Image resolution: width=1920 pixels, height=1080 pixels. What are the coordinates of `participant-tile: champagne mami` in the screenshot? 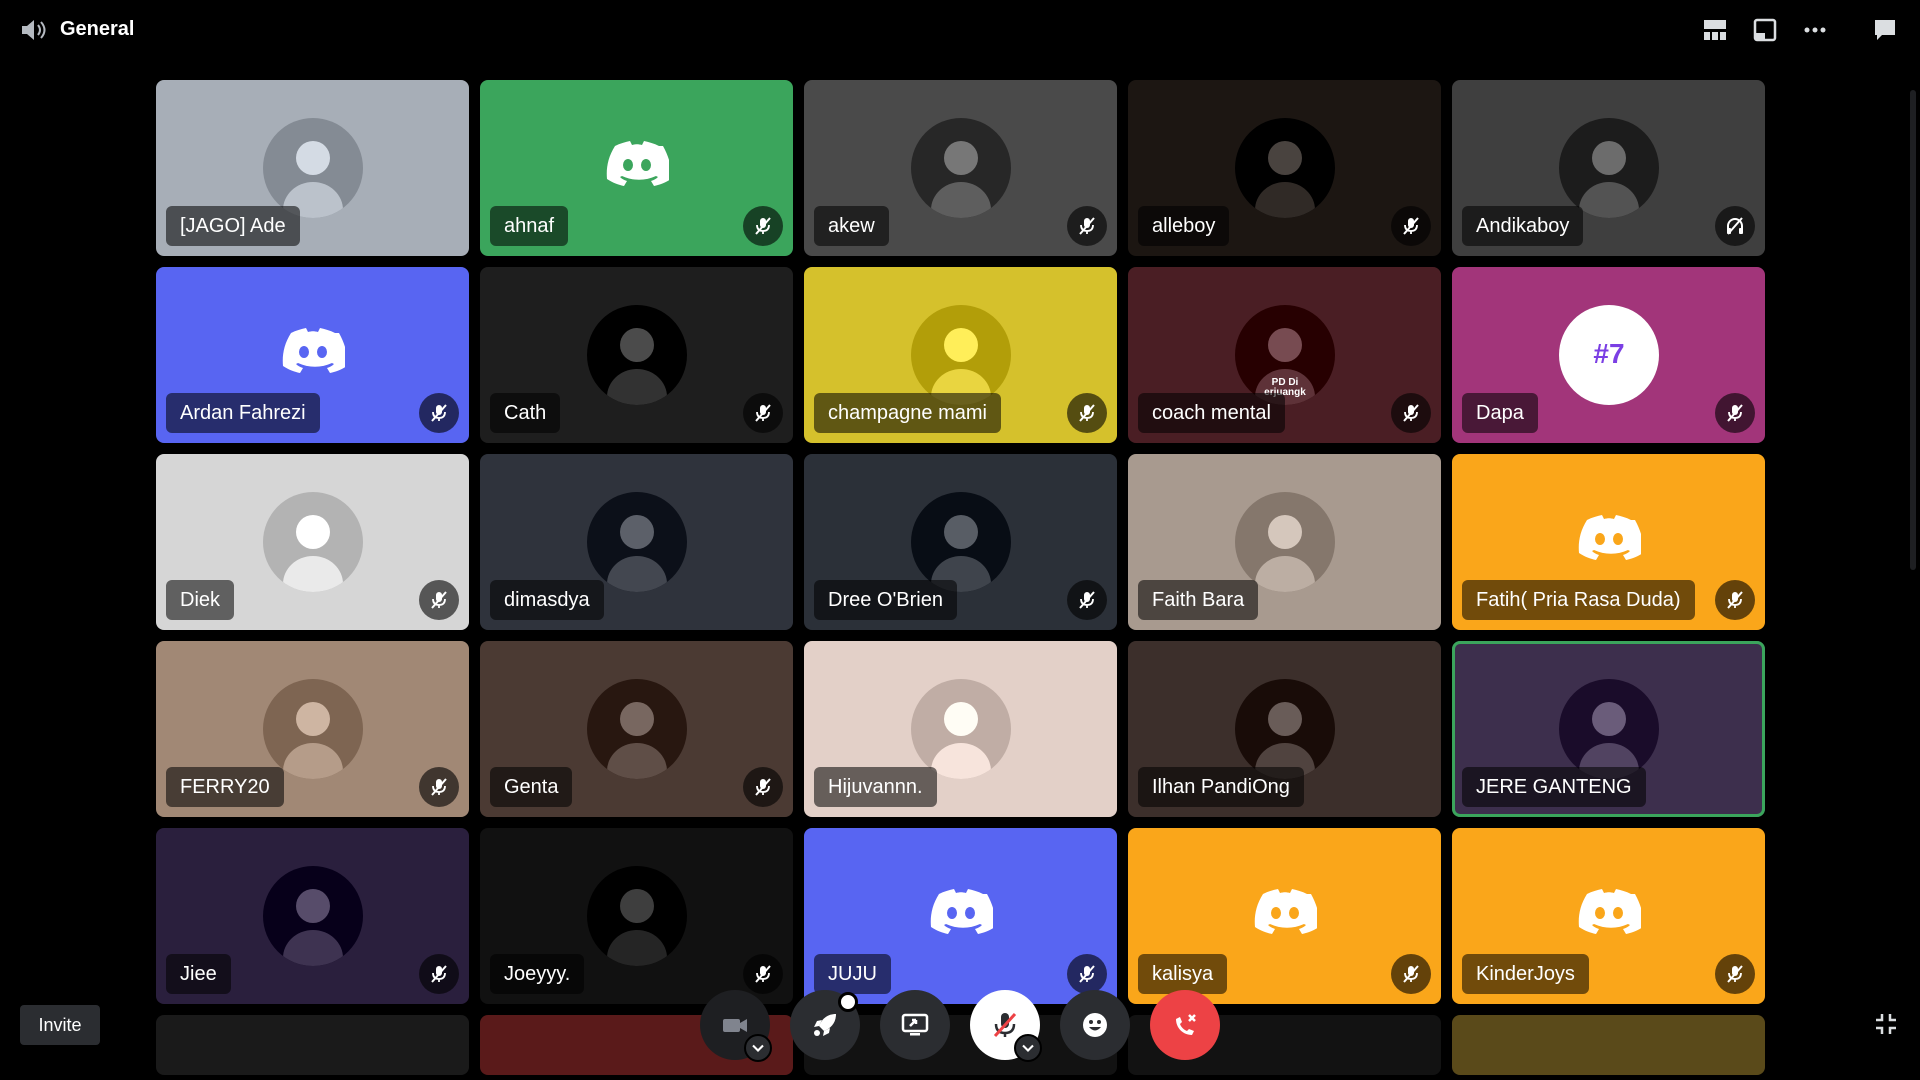 It's located at (960, 355).